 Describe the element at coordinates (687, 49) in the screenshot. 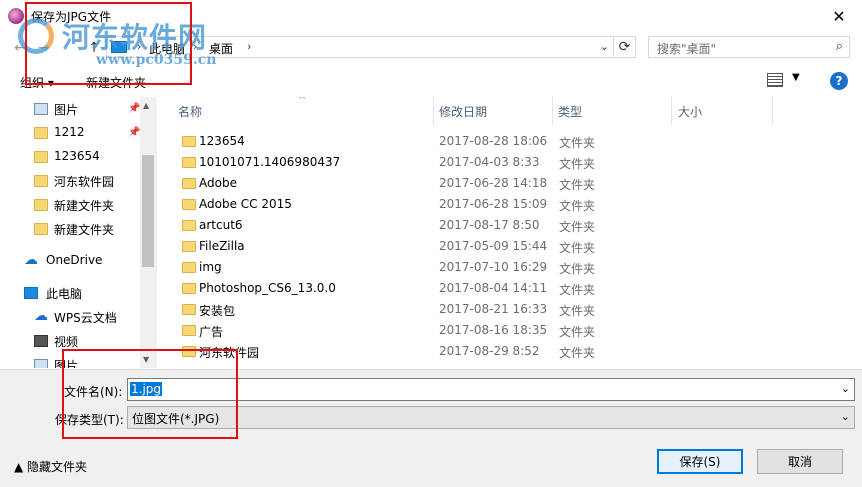

I see `search-placeholder: 搜索"桌面"` at that location.